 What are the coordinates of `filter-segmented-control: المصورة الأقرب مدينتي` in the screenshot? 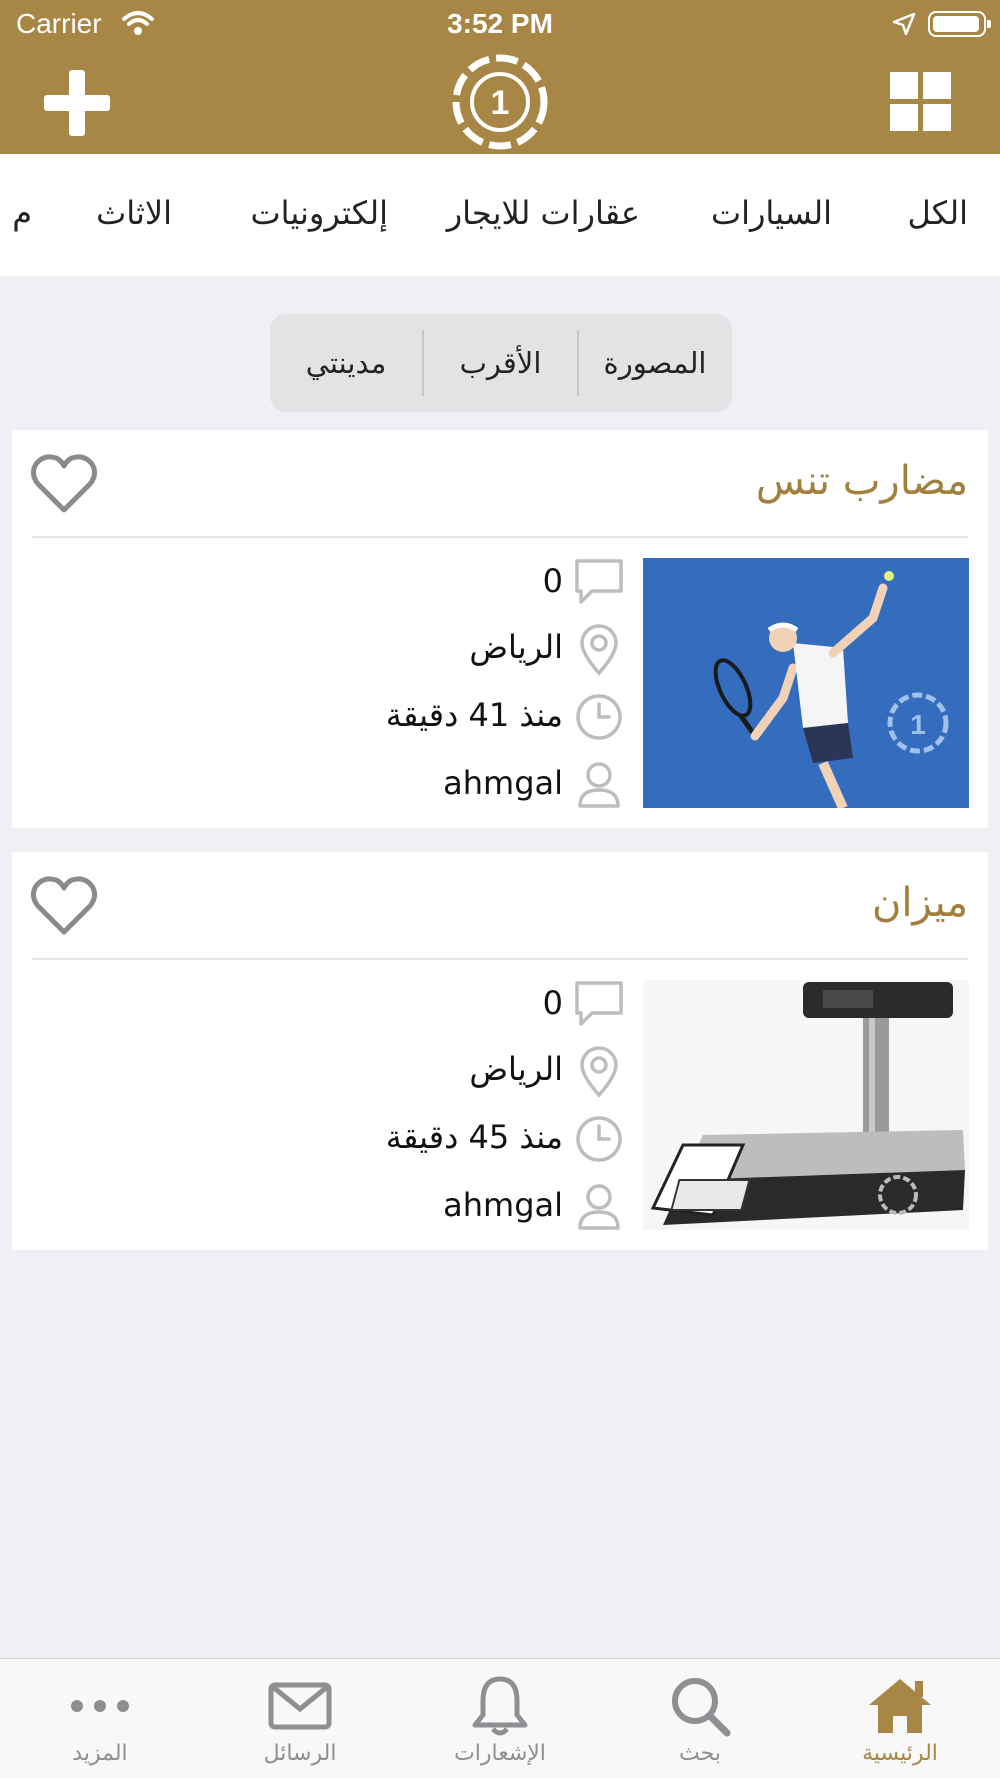 It's located at (501, 363).